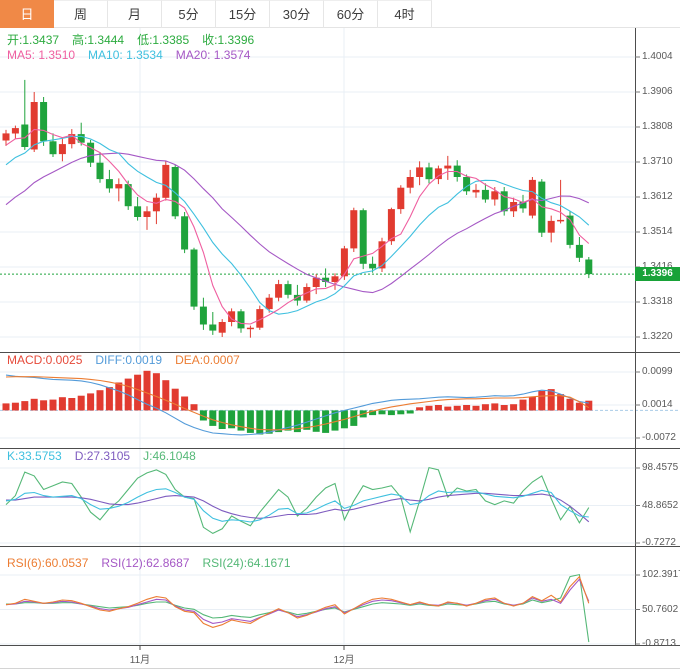  Describe the element at coordinates (659, 643) in the screenshot. I see `y-tick-label: -0.8713` at that location.